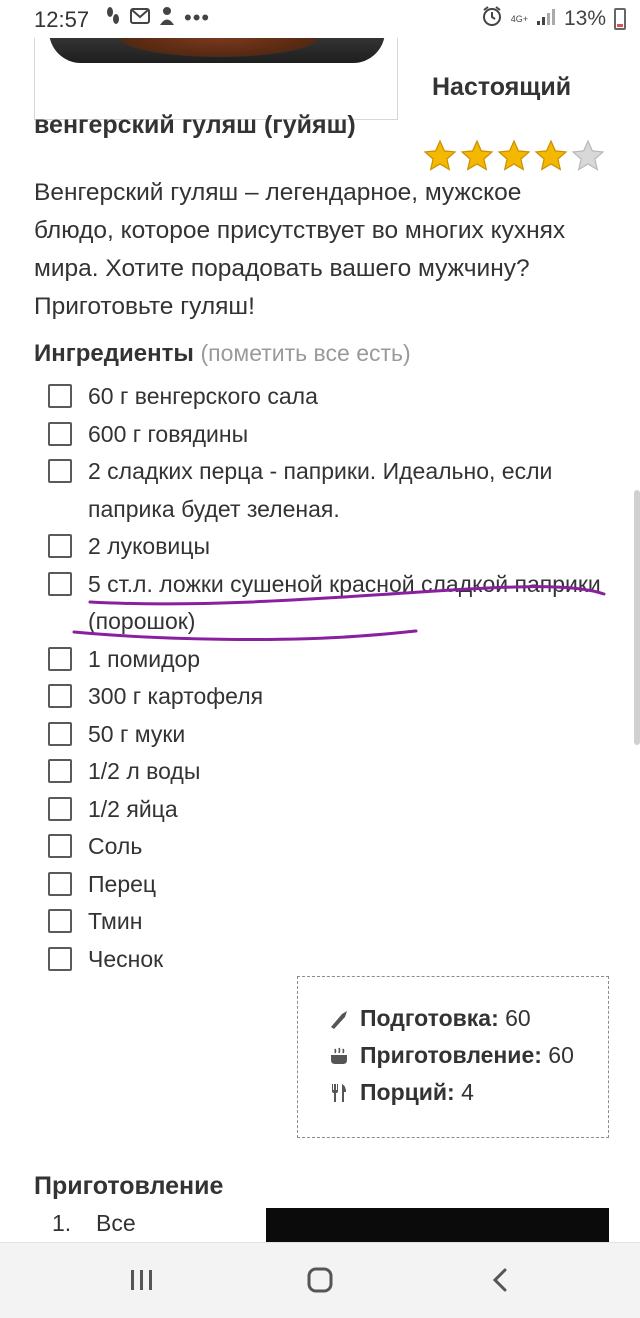 This screenshot has height=1318, width=640. I want to click on ingredient-text: 1/2 л воды, so click(144, 771).